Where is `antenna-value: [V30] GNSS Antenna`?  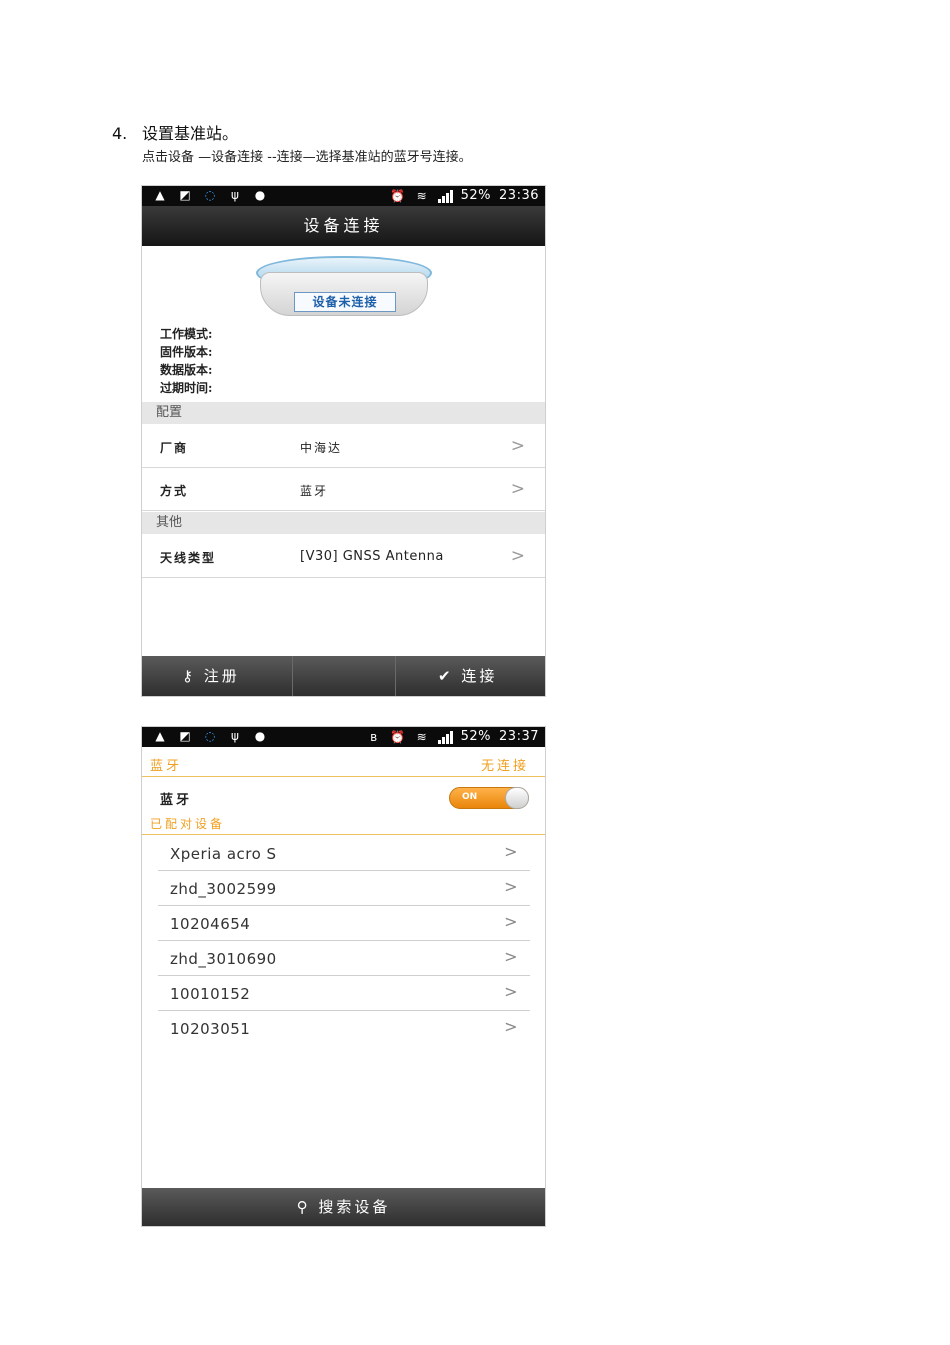 antenna-value: [V30] GNSS Antenna is located at coordinates (372, 556).